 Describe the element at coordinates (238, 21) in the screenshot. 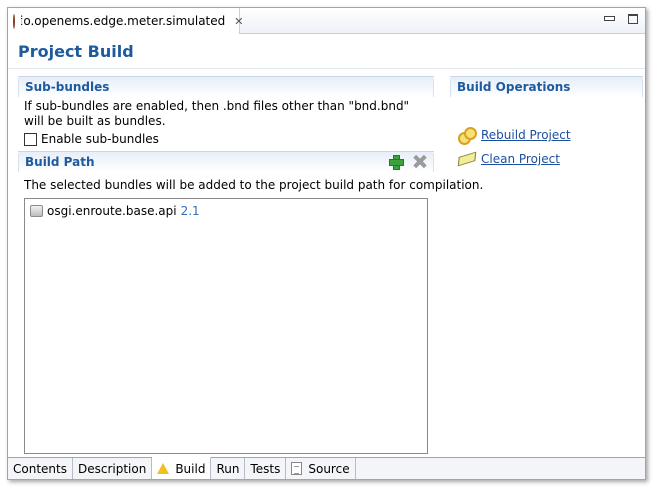

I see `close-icon: ✕` at that location.